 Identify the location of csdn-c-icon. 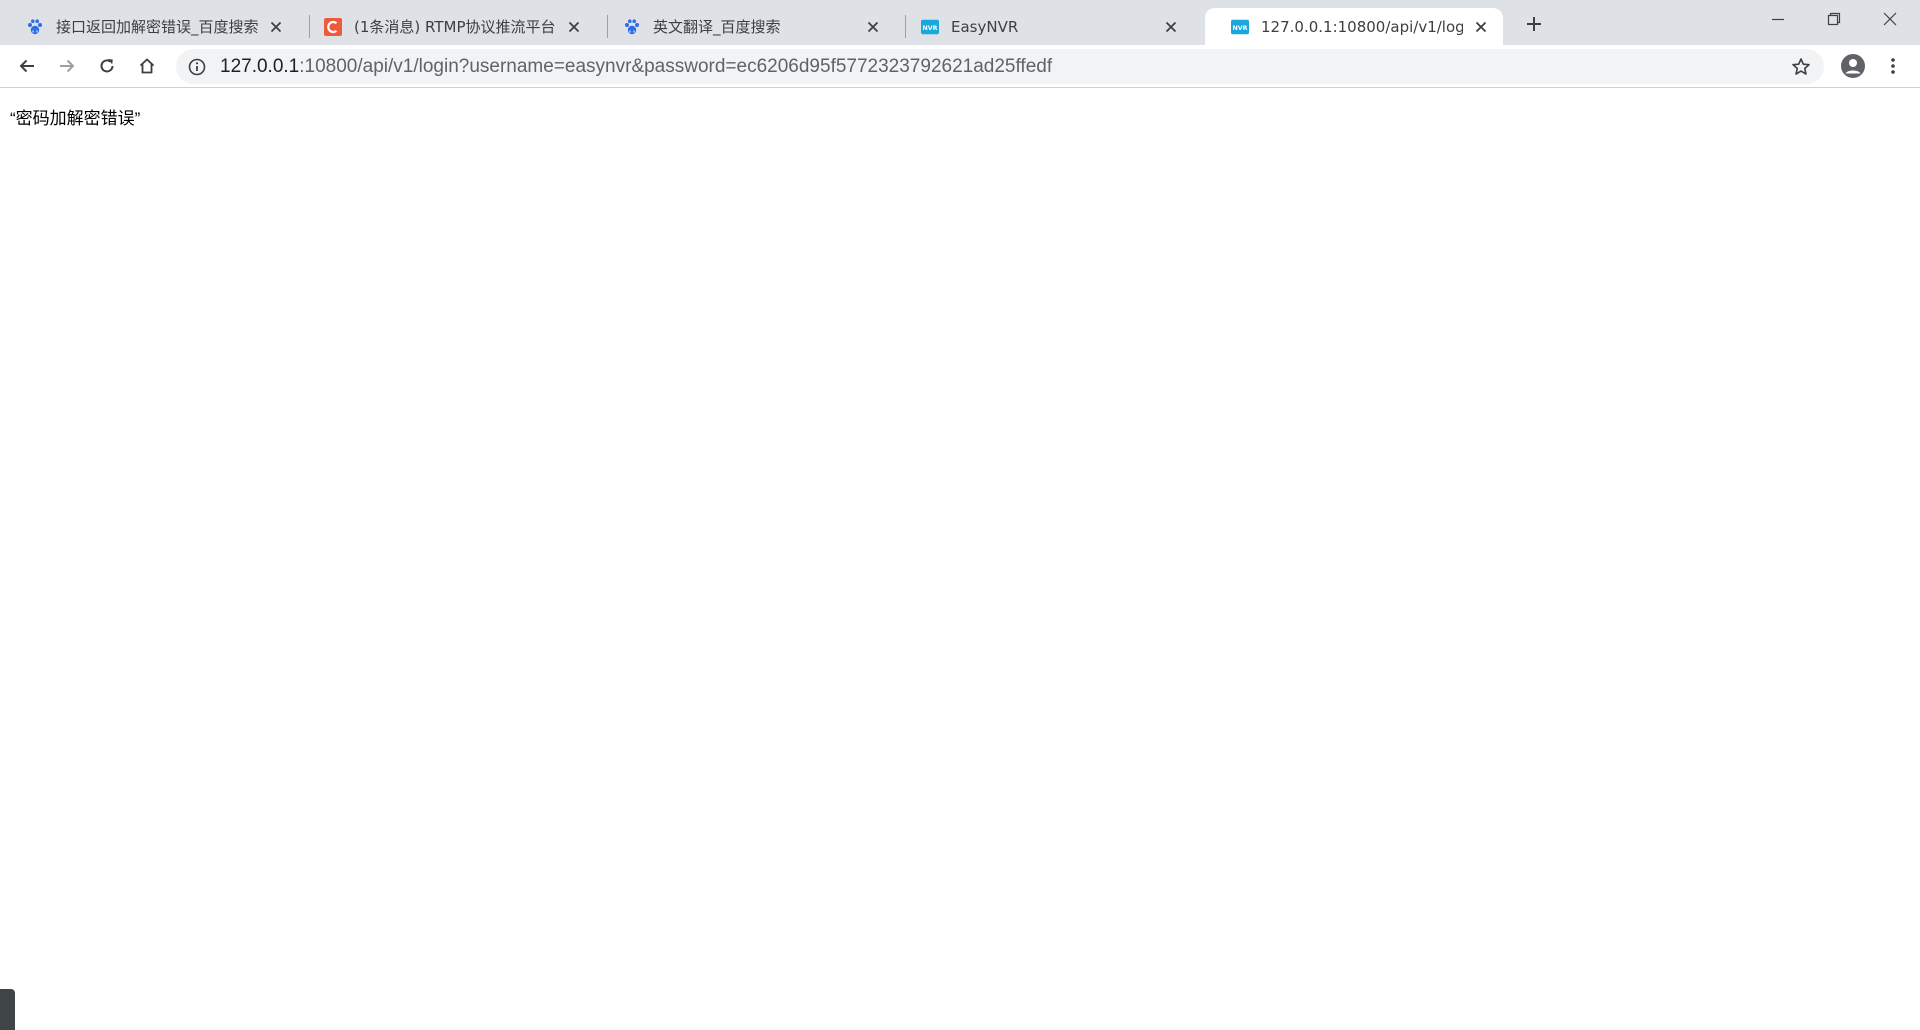
(333, 26).